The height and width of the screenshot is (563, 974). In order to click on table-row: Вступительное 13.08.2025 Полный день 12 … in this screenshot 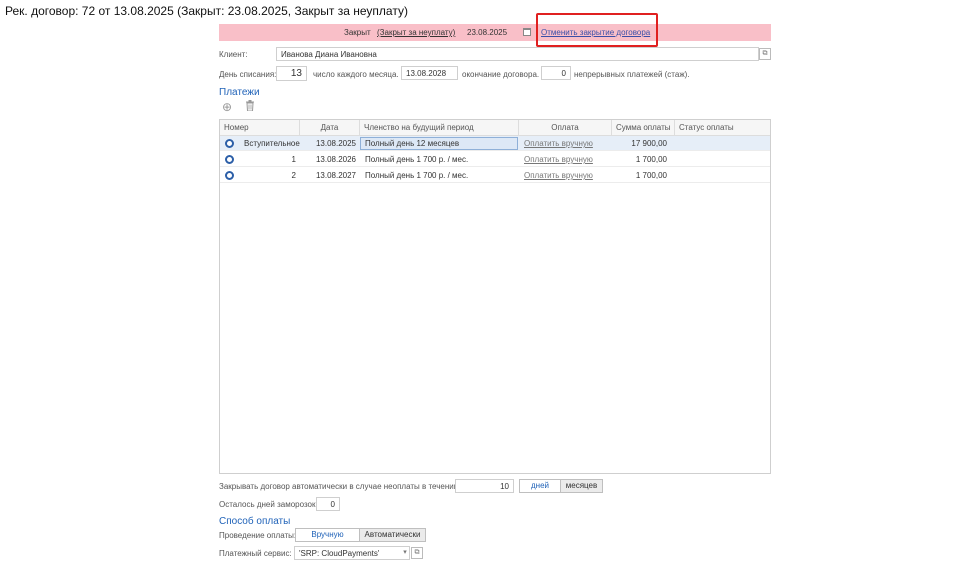, I will do `click(495, 143)`.